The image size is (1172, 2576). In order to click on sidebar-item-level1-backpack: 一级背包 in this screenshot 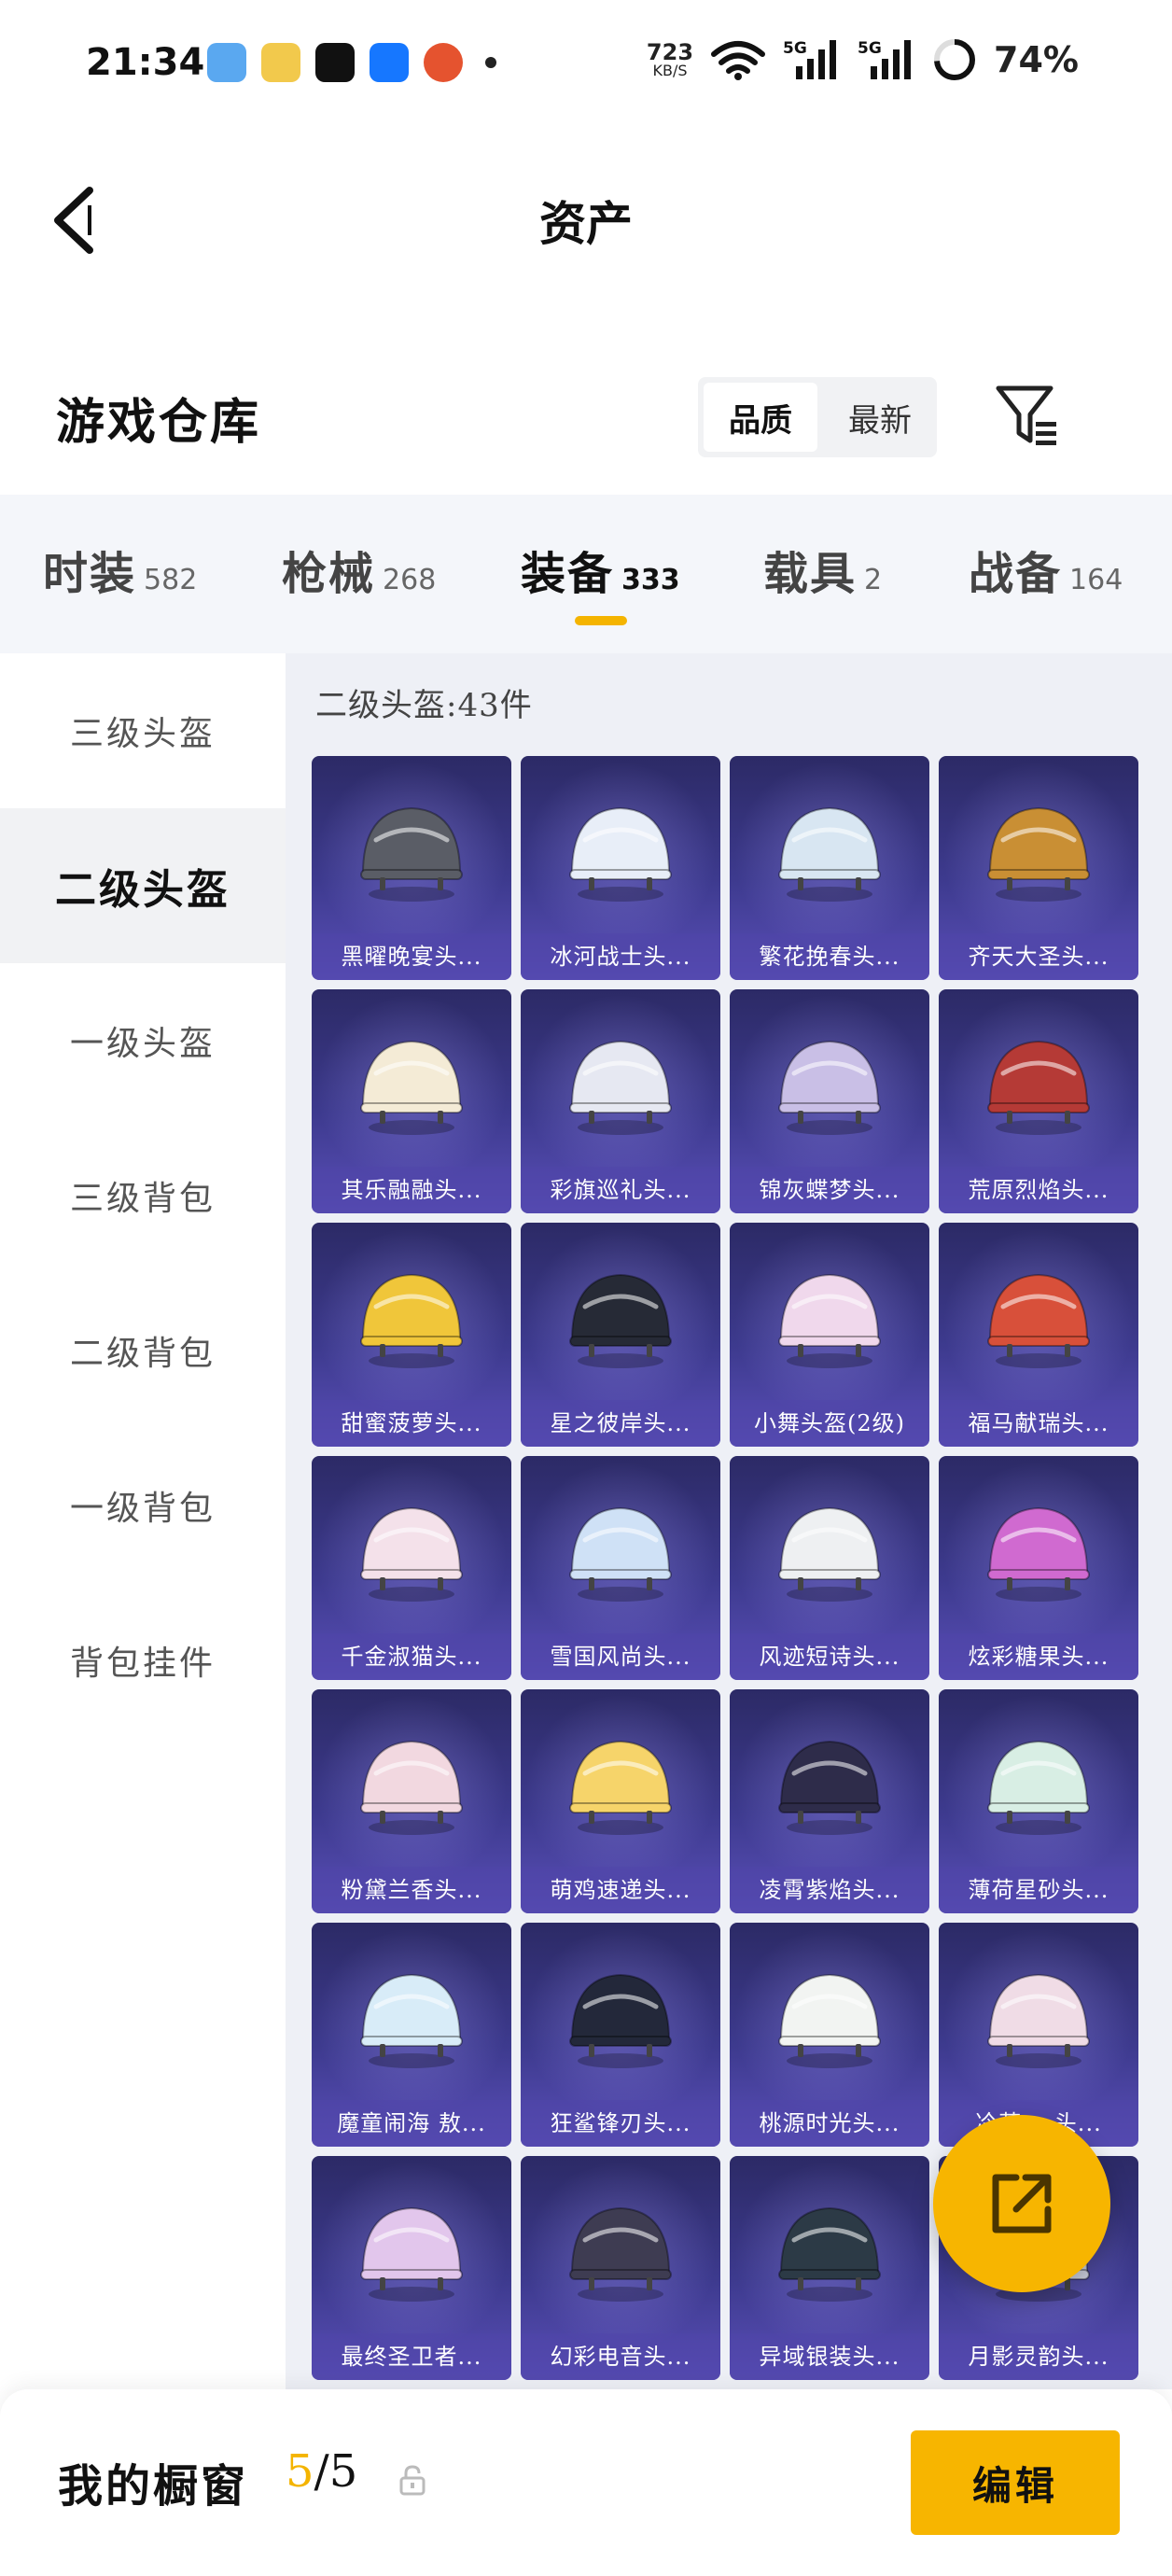, I will do `click(143, 1505)`.